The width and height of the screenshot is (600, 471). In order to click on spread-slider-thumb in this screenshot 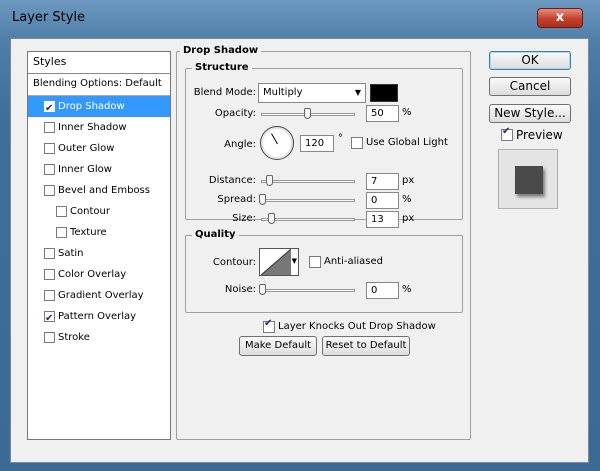, I will do `click(262, 199)`.